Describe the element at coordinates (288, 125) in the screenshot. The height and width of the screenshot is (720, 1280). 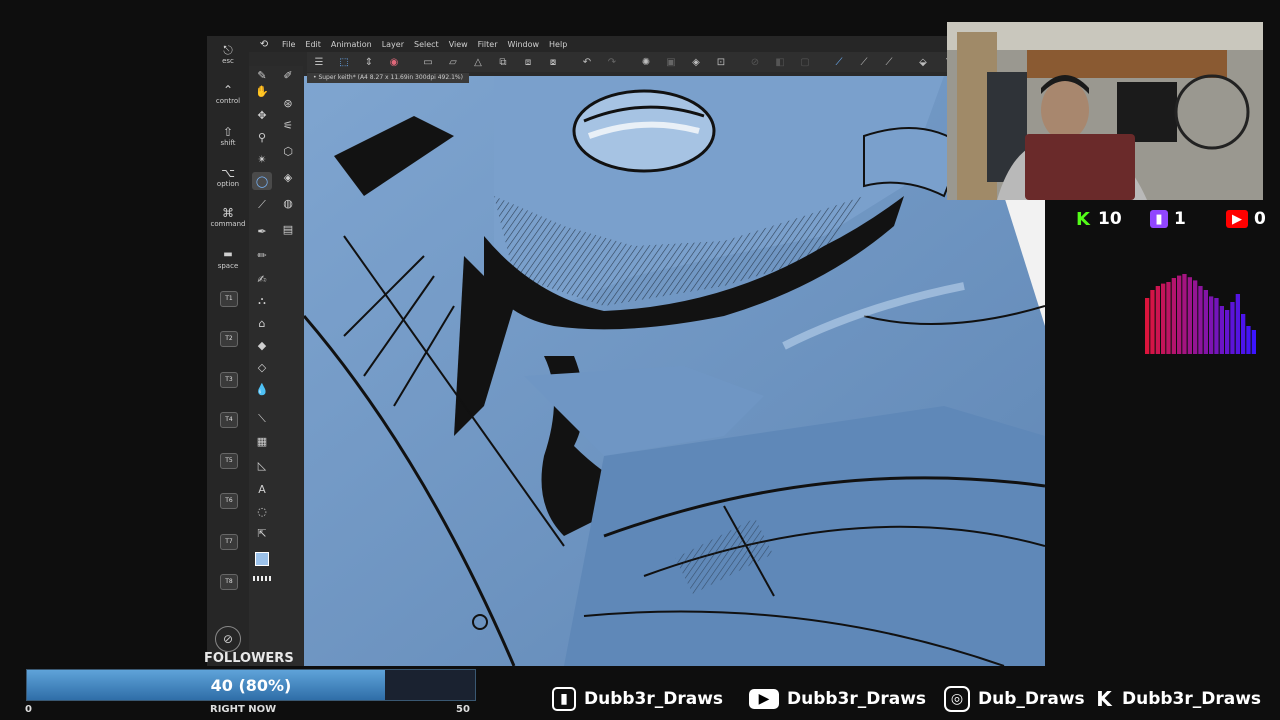
I see `adjust-icon: ⚟` at that location.